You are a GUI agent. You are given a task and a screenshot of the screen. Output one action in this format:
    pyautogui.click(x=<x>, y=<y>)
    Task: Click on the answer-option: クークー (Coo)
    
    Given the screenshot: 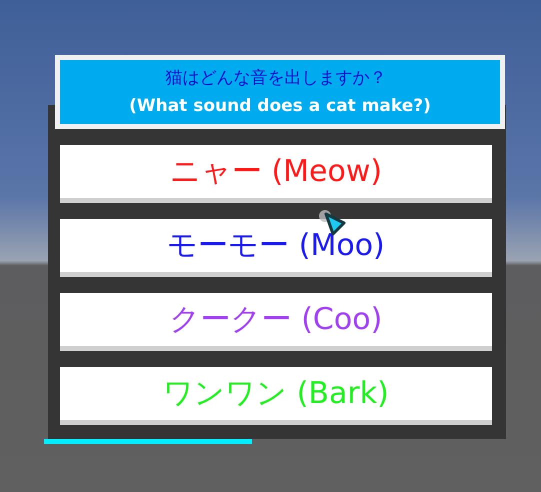 What is the action you would take?
    pyautogui.click(x=276, y=322)
    